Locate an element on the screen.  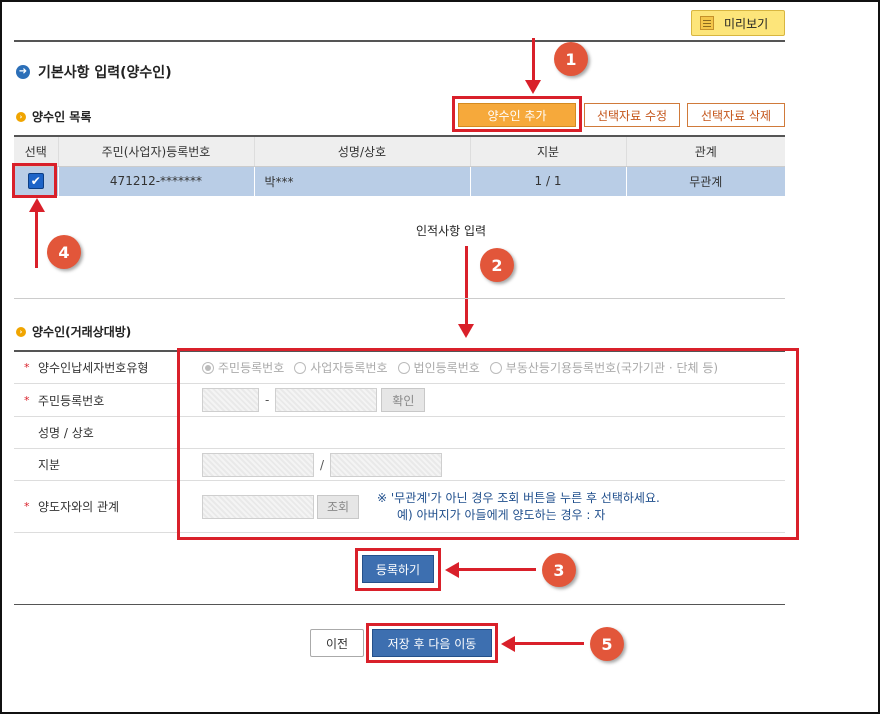
arrow-4-shaft is located at coordinates (36, 239).